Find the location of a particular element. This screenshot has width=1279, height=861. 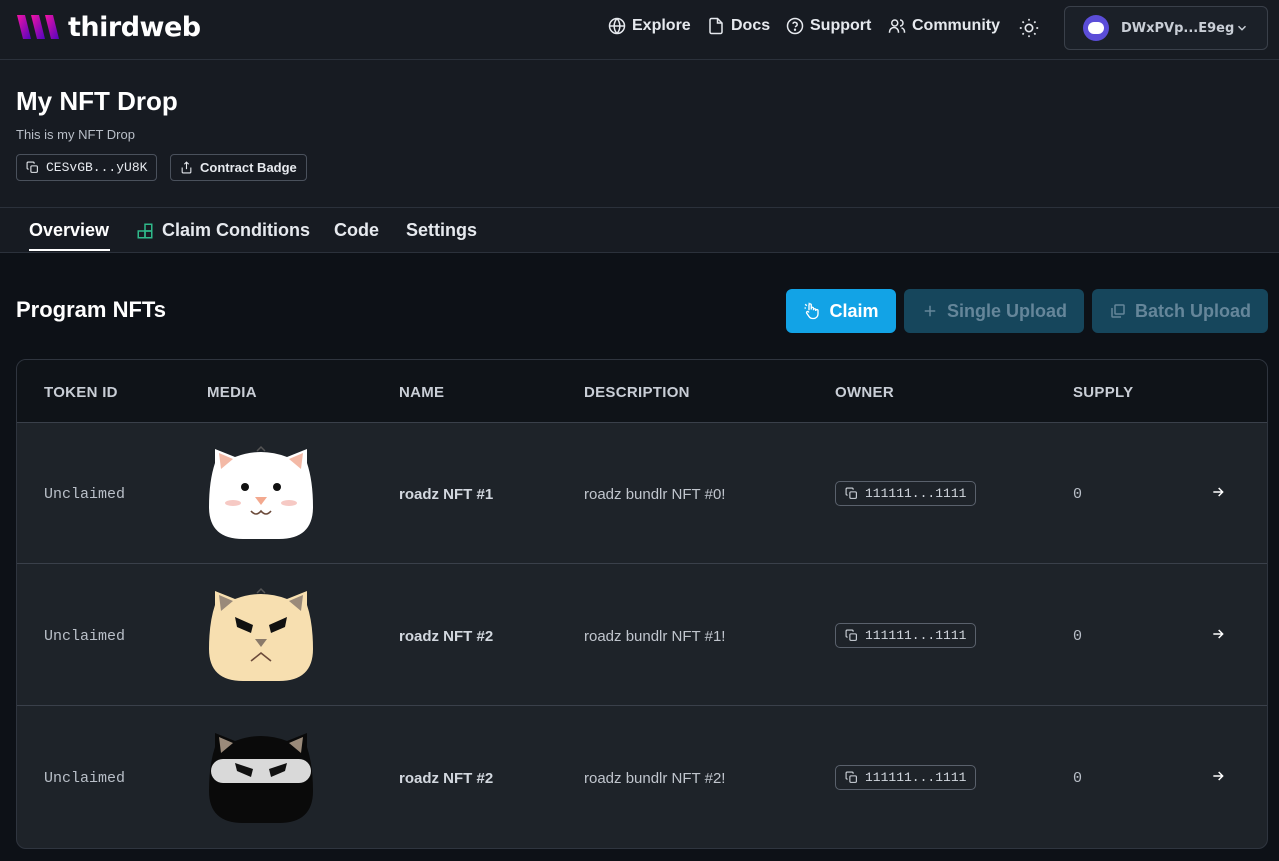

plus-icon is located at coordinates (930, 311).